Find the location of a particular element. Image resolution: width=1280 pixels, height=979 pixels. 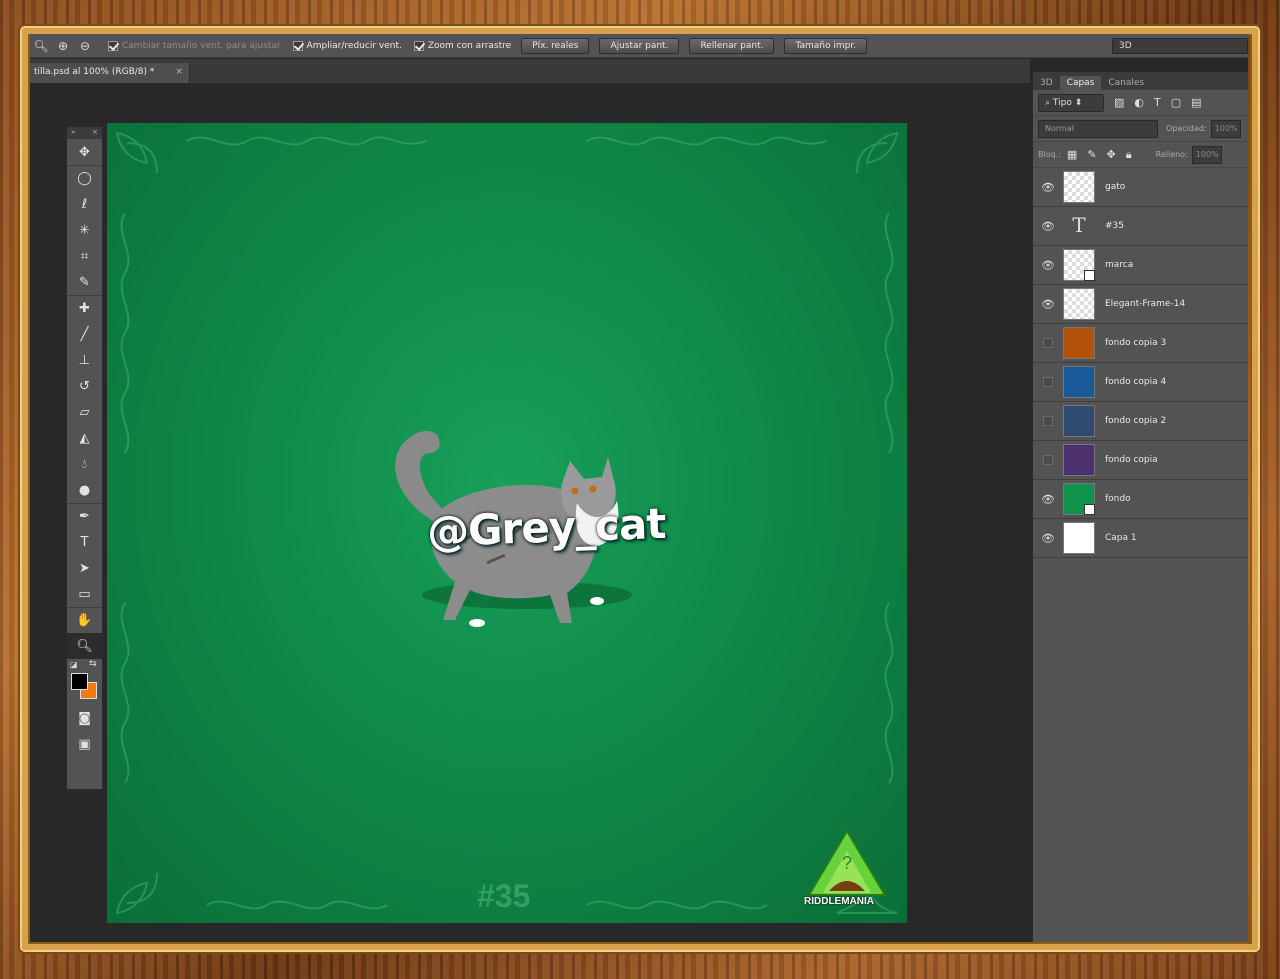

foreground-color-swatch is located at coordinates (79, 681).